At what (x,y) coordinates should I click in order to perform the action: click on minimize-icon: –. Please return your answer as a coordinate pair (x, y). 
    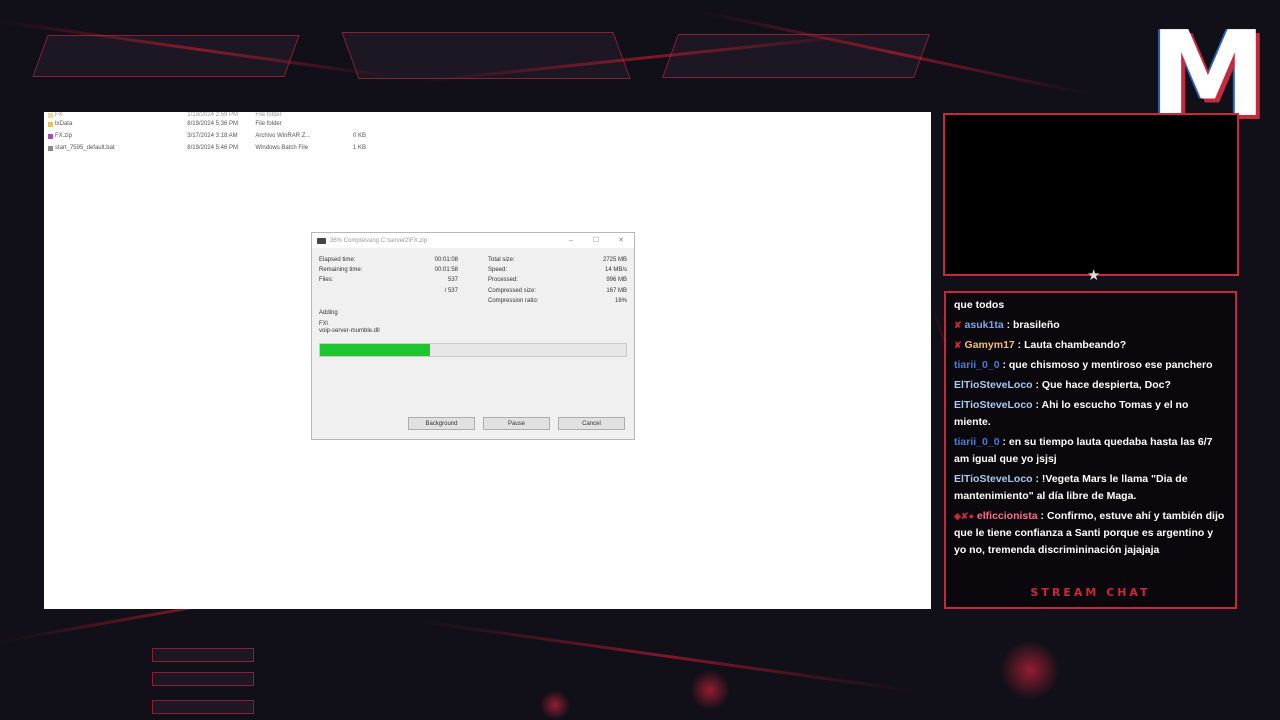
    Looking at the image, I should click on (571, 241).